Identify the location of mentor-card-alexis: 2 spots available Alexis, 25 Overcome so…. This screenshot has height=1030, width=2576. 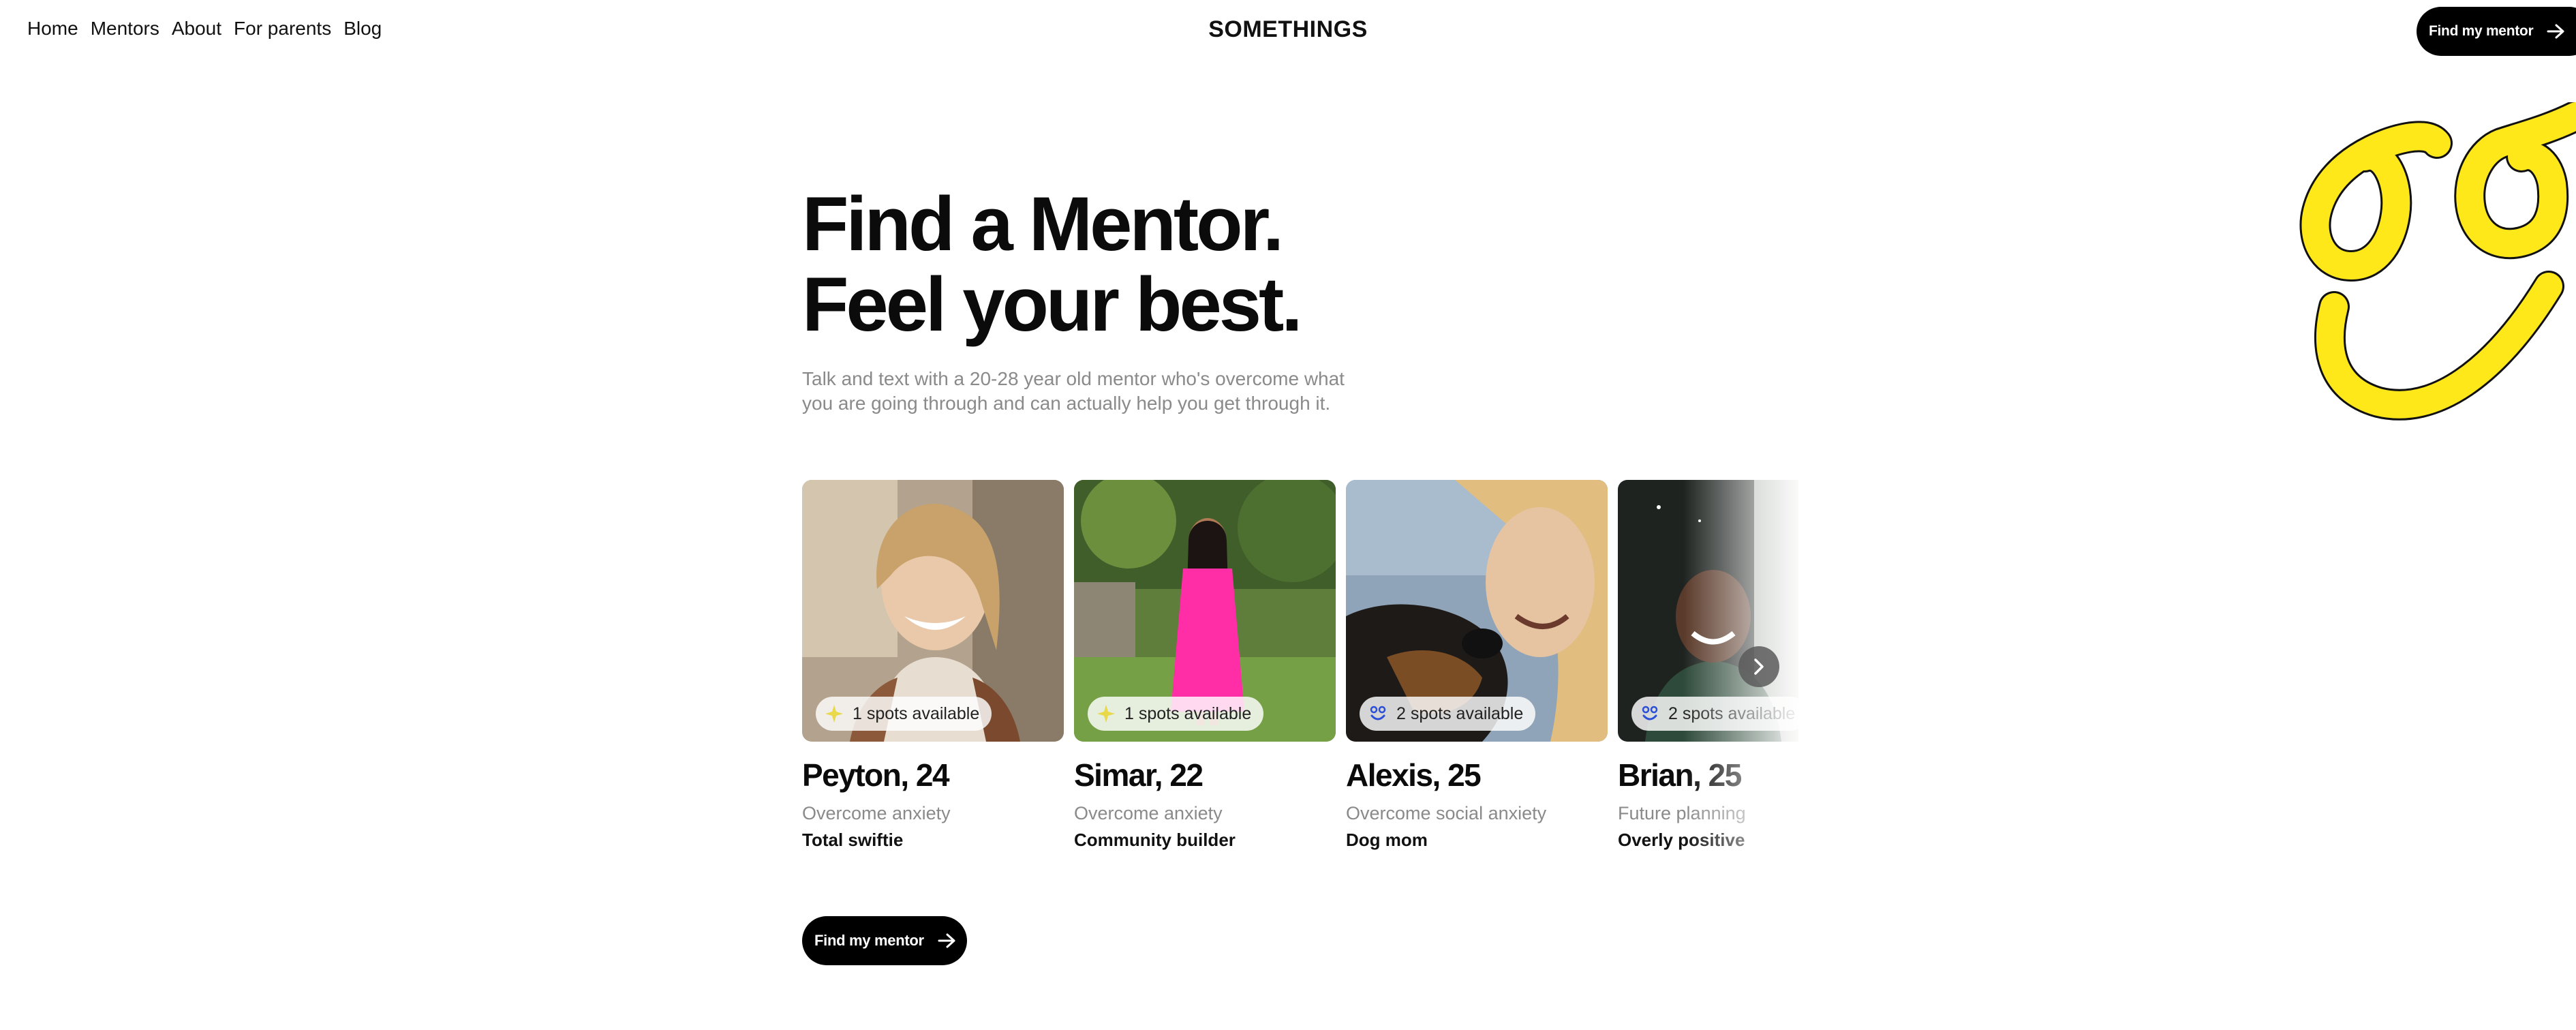
(1477, 671).